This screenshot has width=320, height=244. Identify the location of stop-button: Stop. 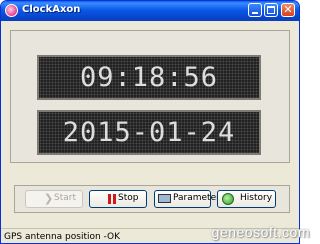
(118, 199).